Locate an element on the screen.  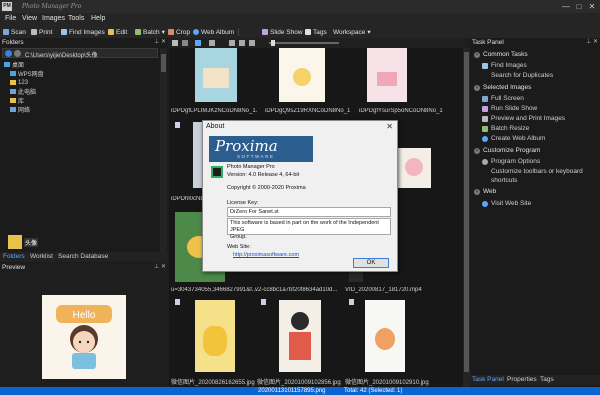
cut-icon is located at coordinates (232, 43).